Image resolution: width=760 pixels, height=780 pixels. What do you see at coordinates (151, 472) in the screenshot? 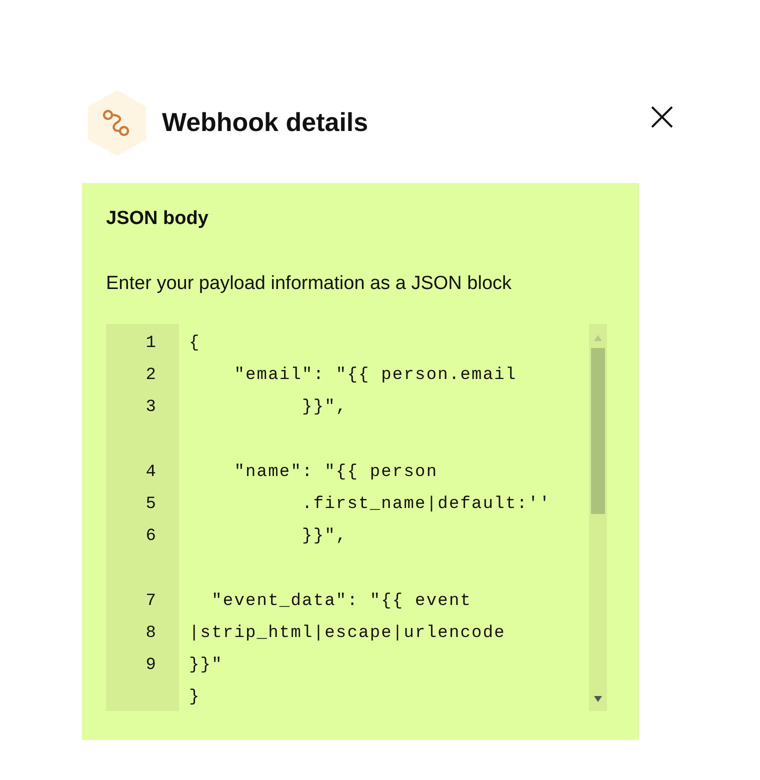
I see `line-number: 4` at bounding box center [151, 472].